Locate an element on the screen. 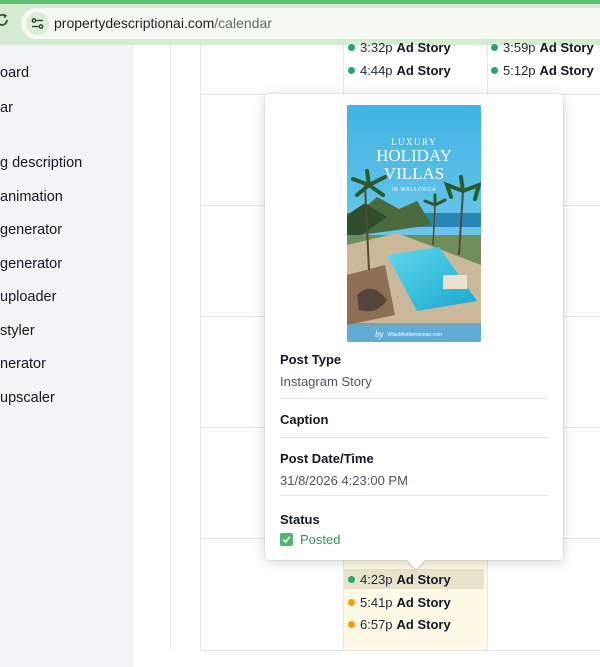 The image size is (600, 667). caption-label: Caption is located at coordinates (304, 419).